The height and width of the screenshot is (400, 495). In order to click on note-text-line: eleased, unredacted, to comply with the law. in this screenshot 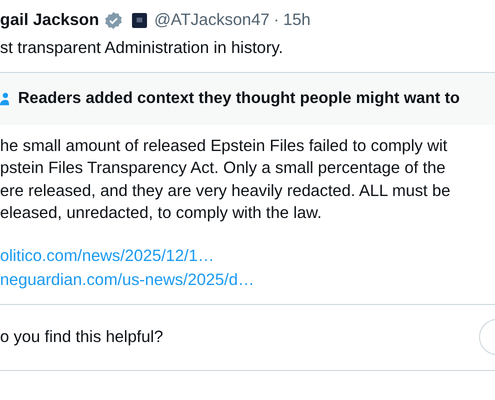, I will do `click(161, 213)`.